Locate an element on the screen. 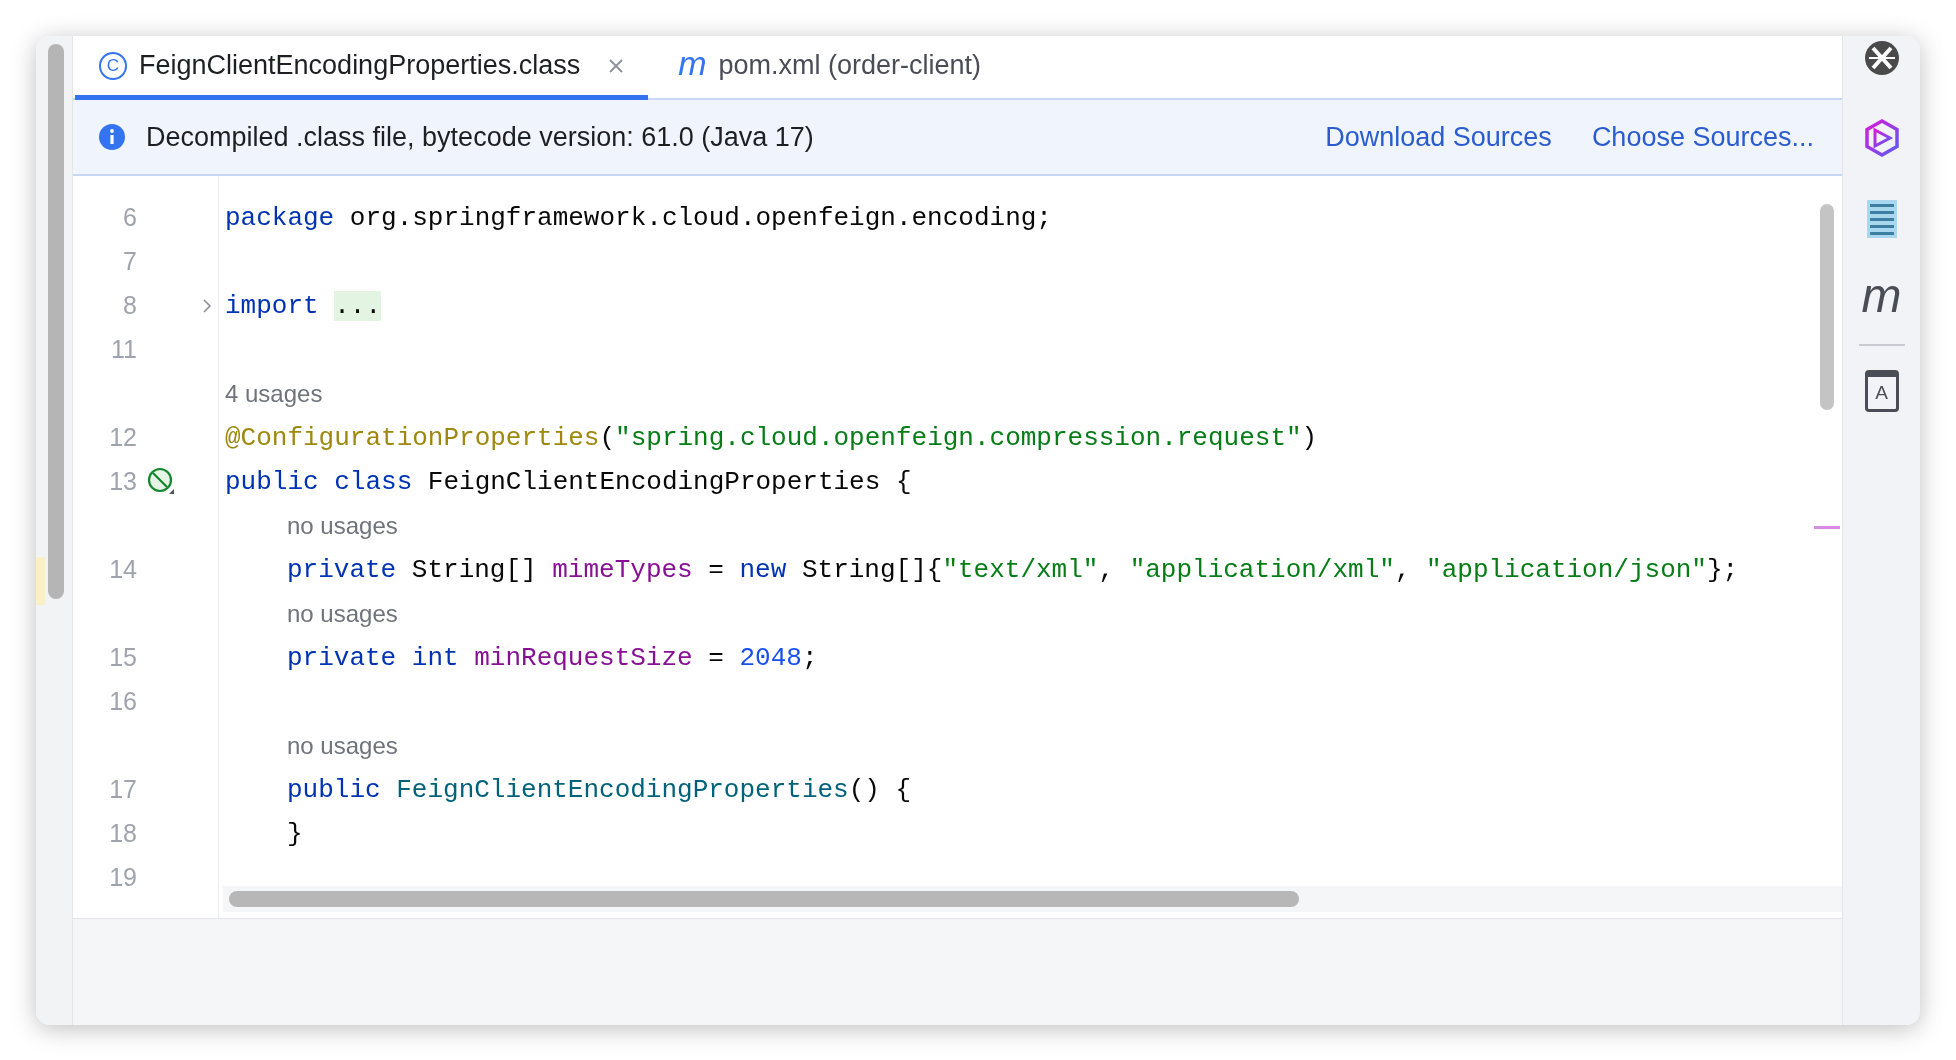 This screenshot has height=1060, width=1956. line-number: 6 is located at coordinates (129, 218).